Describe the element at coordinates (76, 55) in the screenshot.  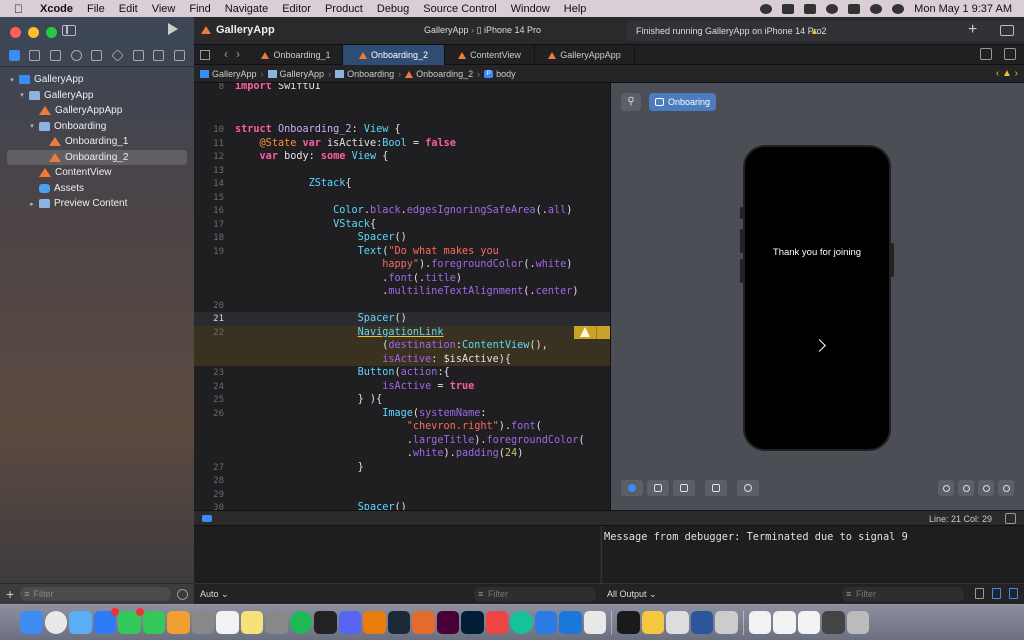
I see `find-navigator-icon` at that location.